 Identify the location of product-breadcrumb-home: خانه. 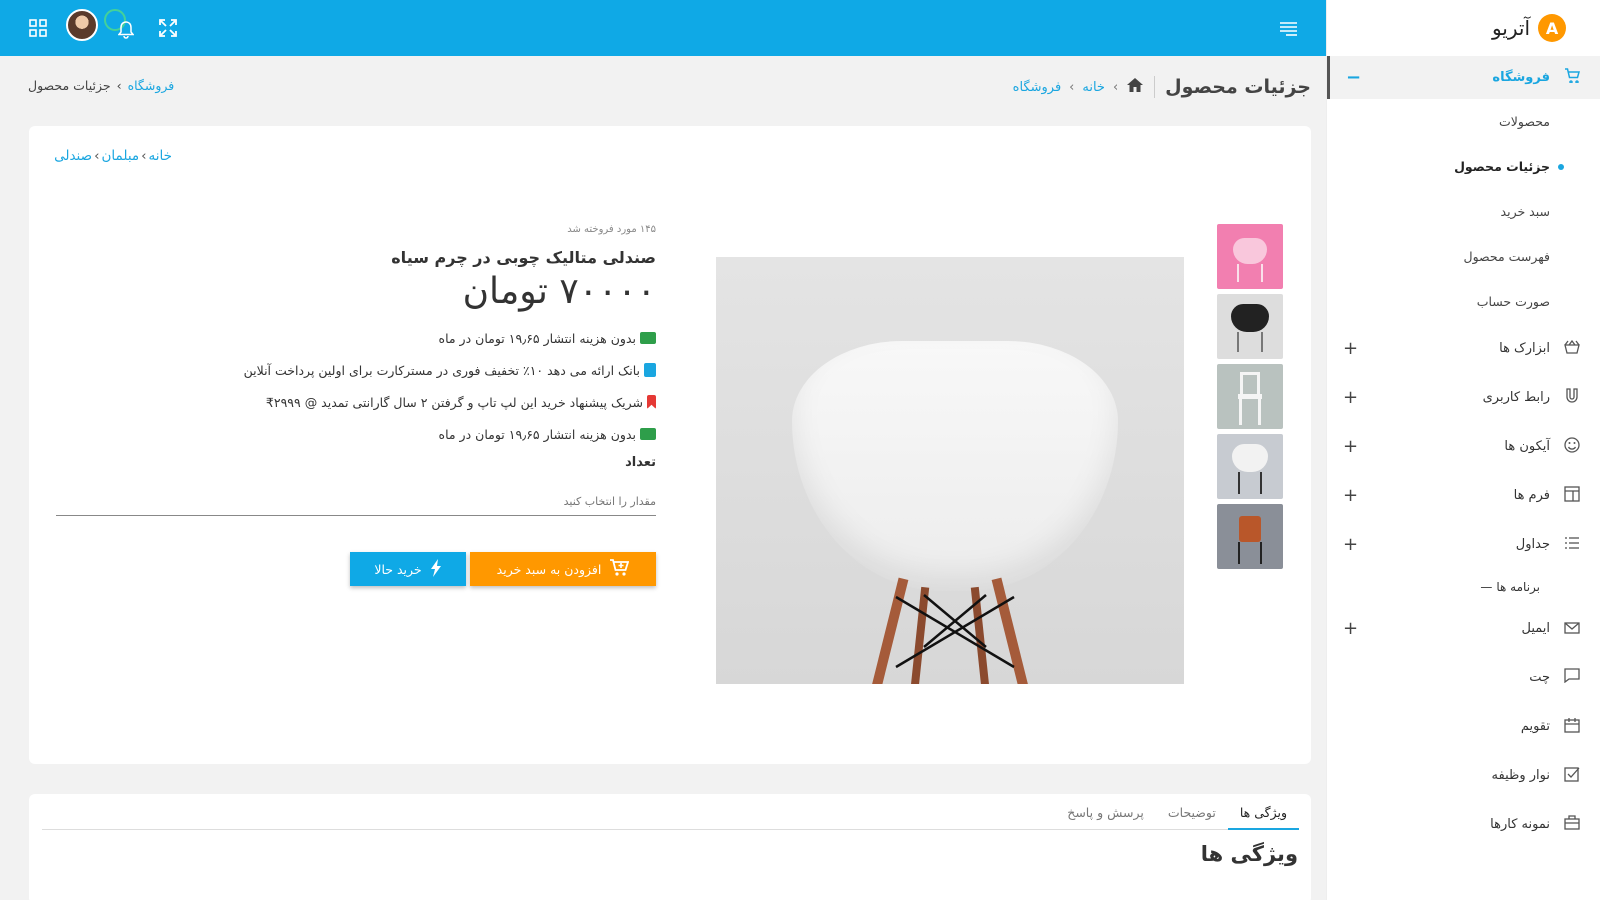
(160, 156).